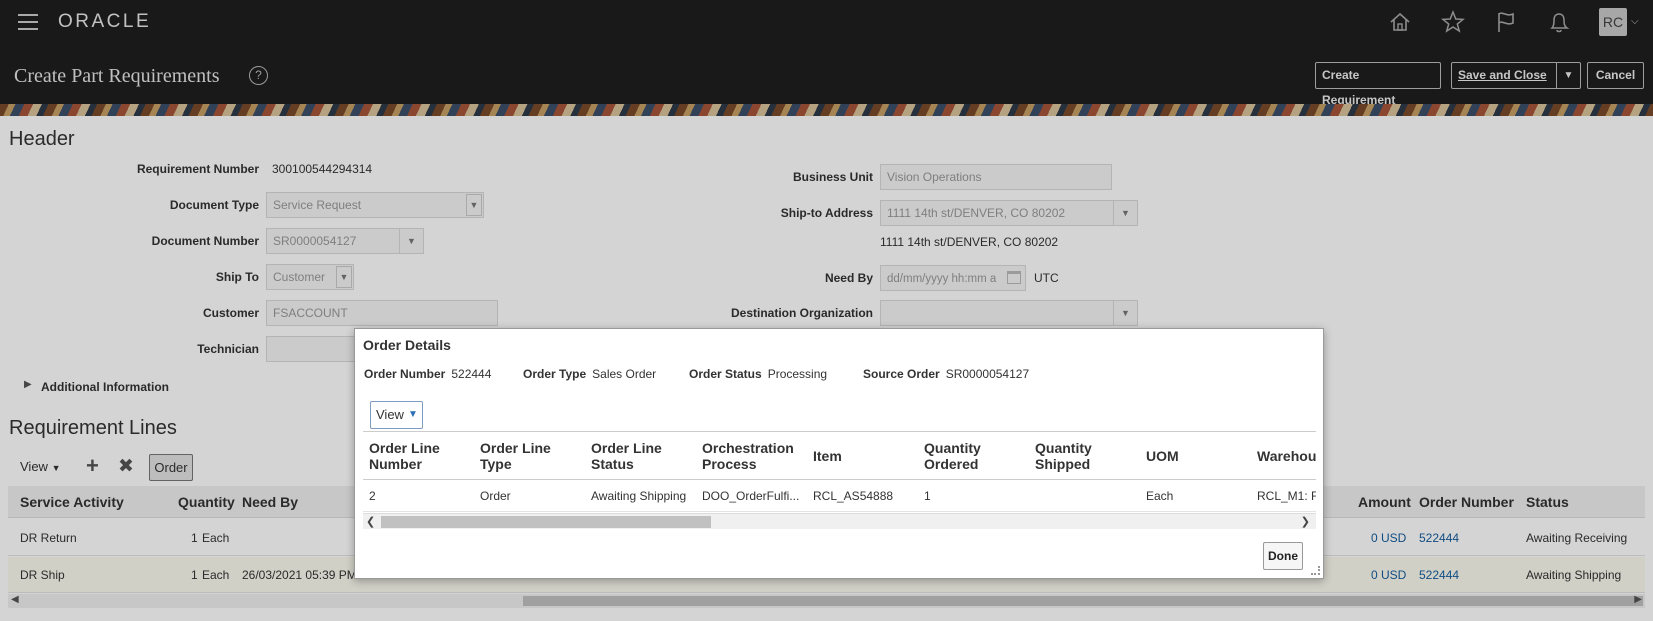  Describe the element at coordinates (901, 374) in the screenshot. I see `source-order-label: Source Order` at that location.